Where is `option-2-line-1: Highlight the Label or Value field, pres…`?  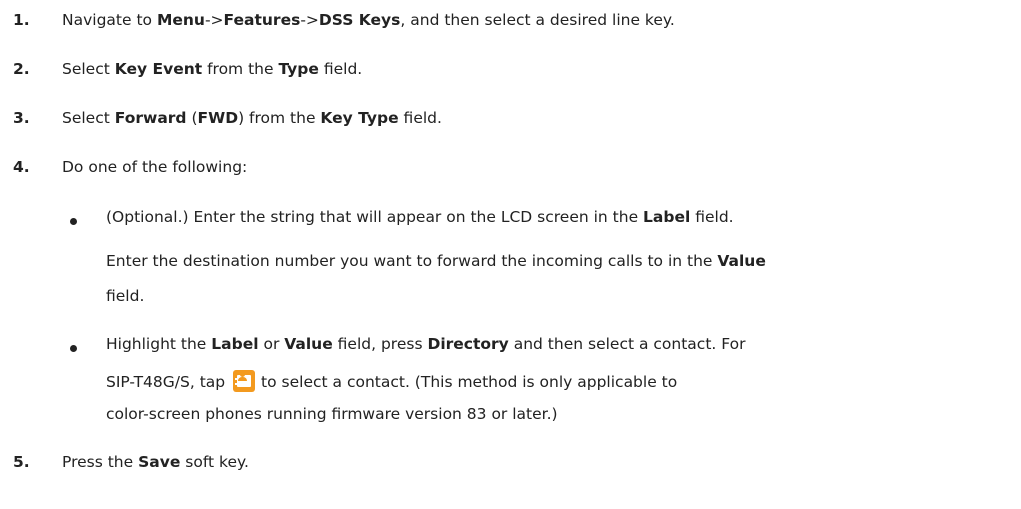 option-2-line-1: Highlight the Label or Value field, pres… is located at coordinates (426, 344).